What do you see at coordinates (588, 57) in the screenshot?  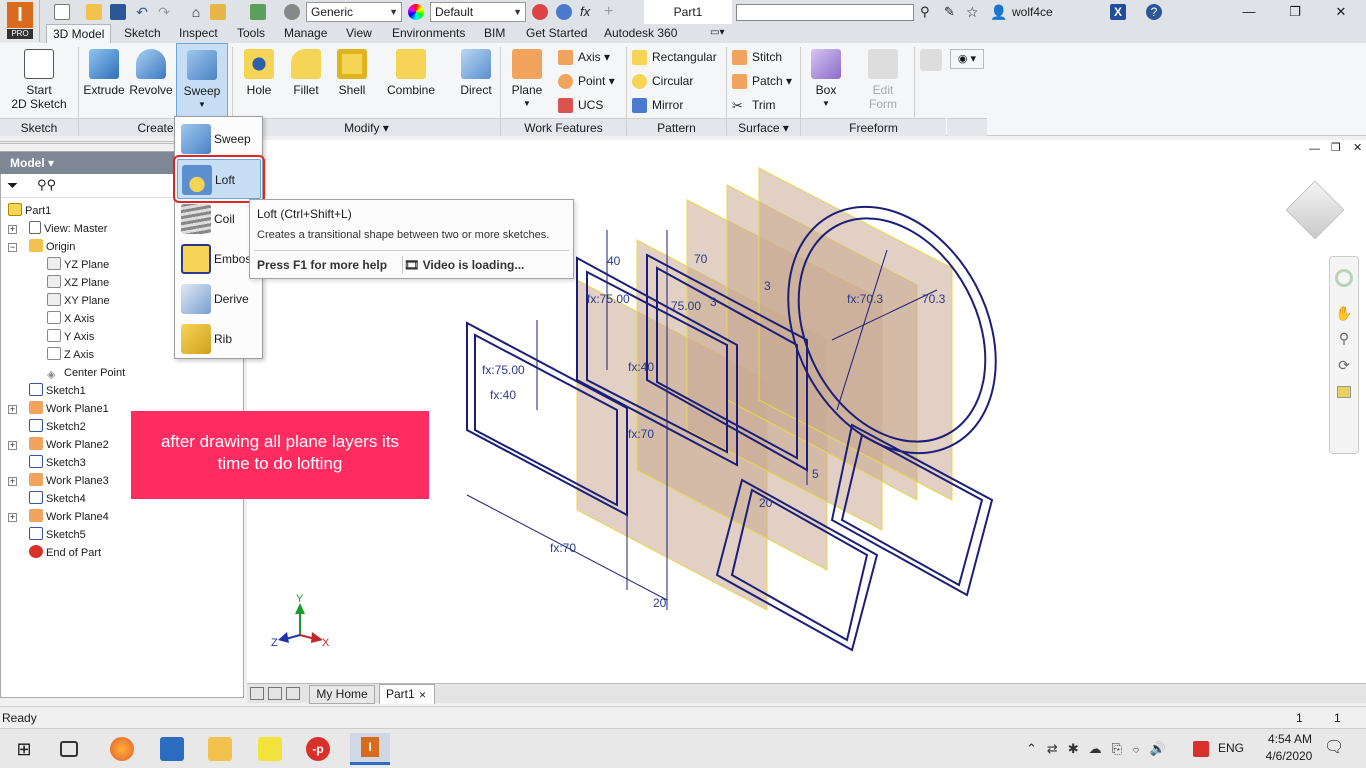 I see `axis-button: Axis ▾` at bounding box center [588, 57].